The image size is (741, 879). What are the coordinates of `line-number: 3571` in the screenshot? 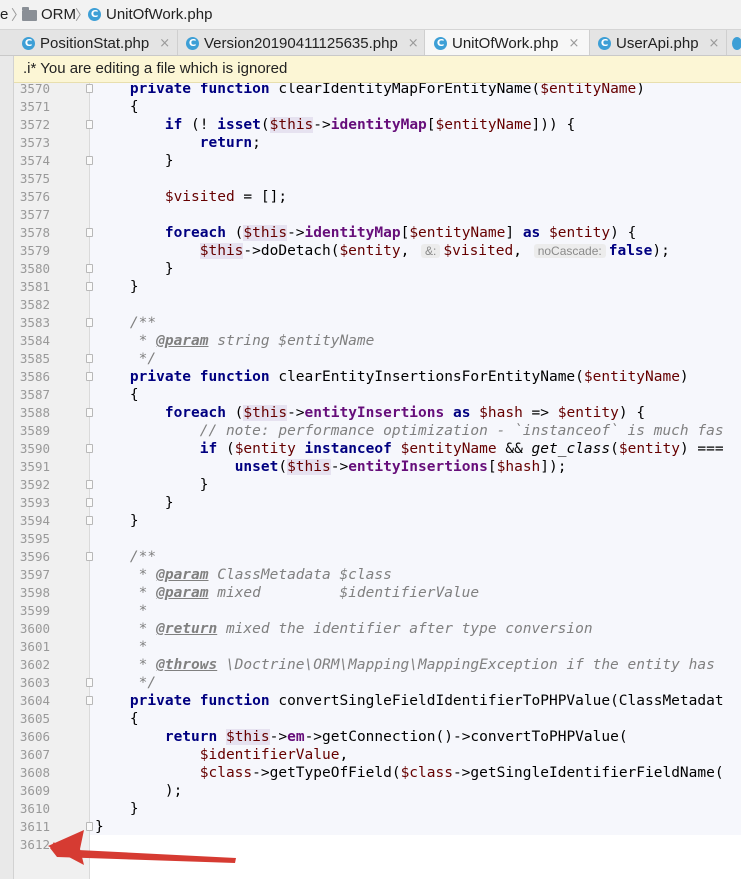 It's located at (32, 107).